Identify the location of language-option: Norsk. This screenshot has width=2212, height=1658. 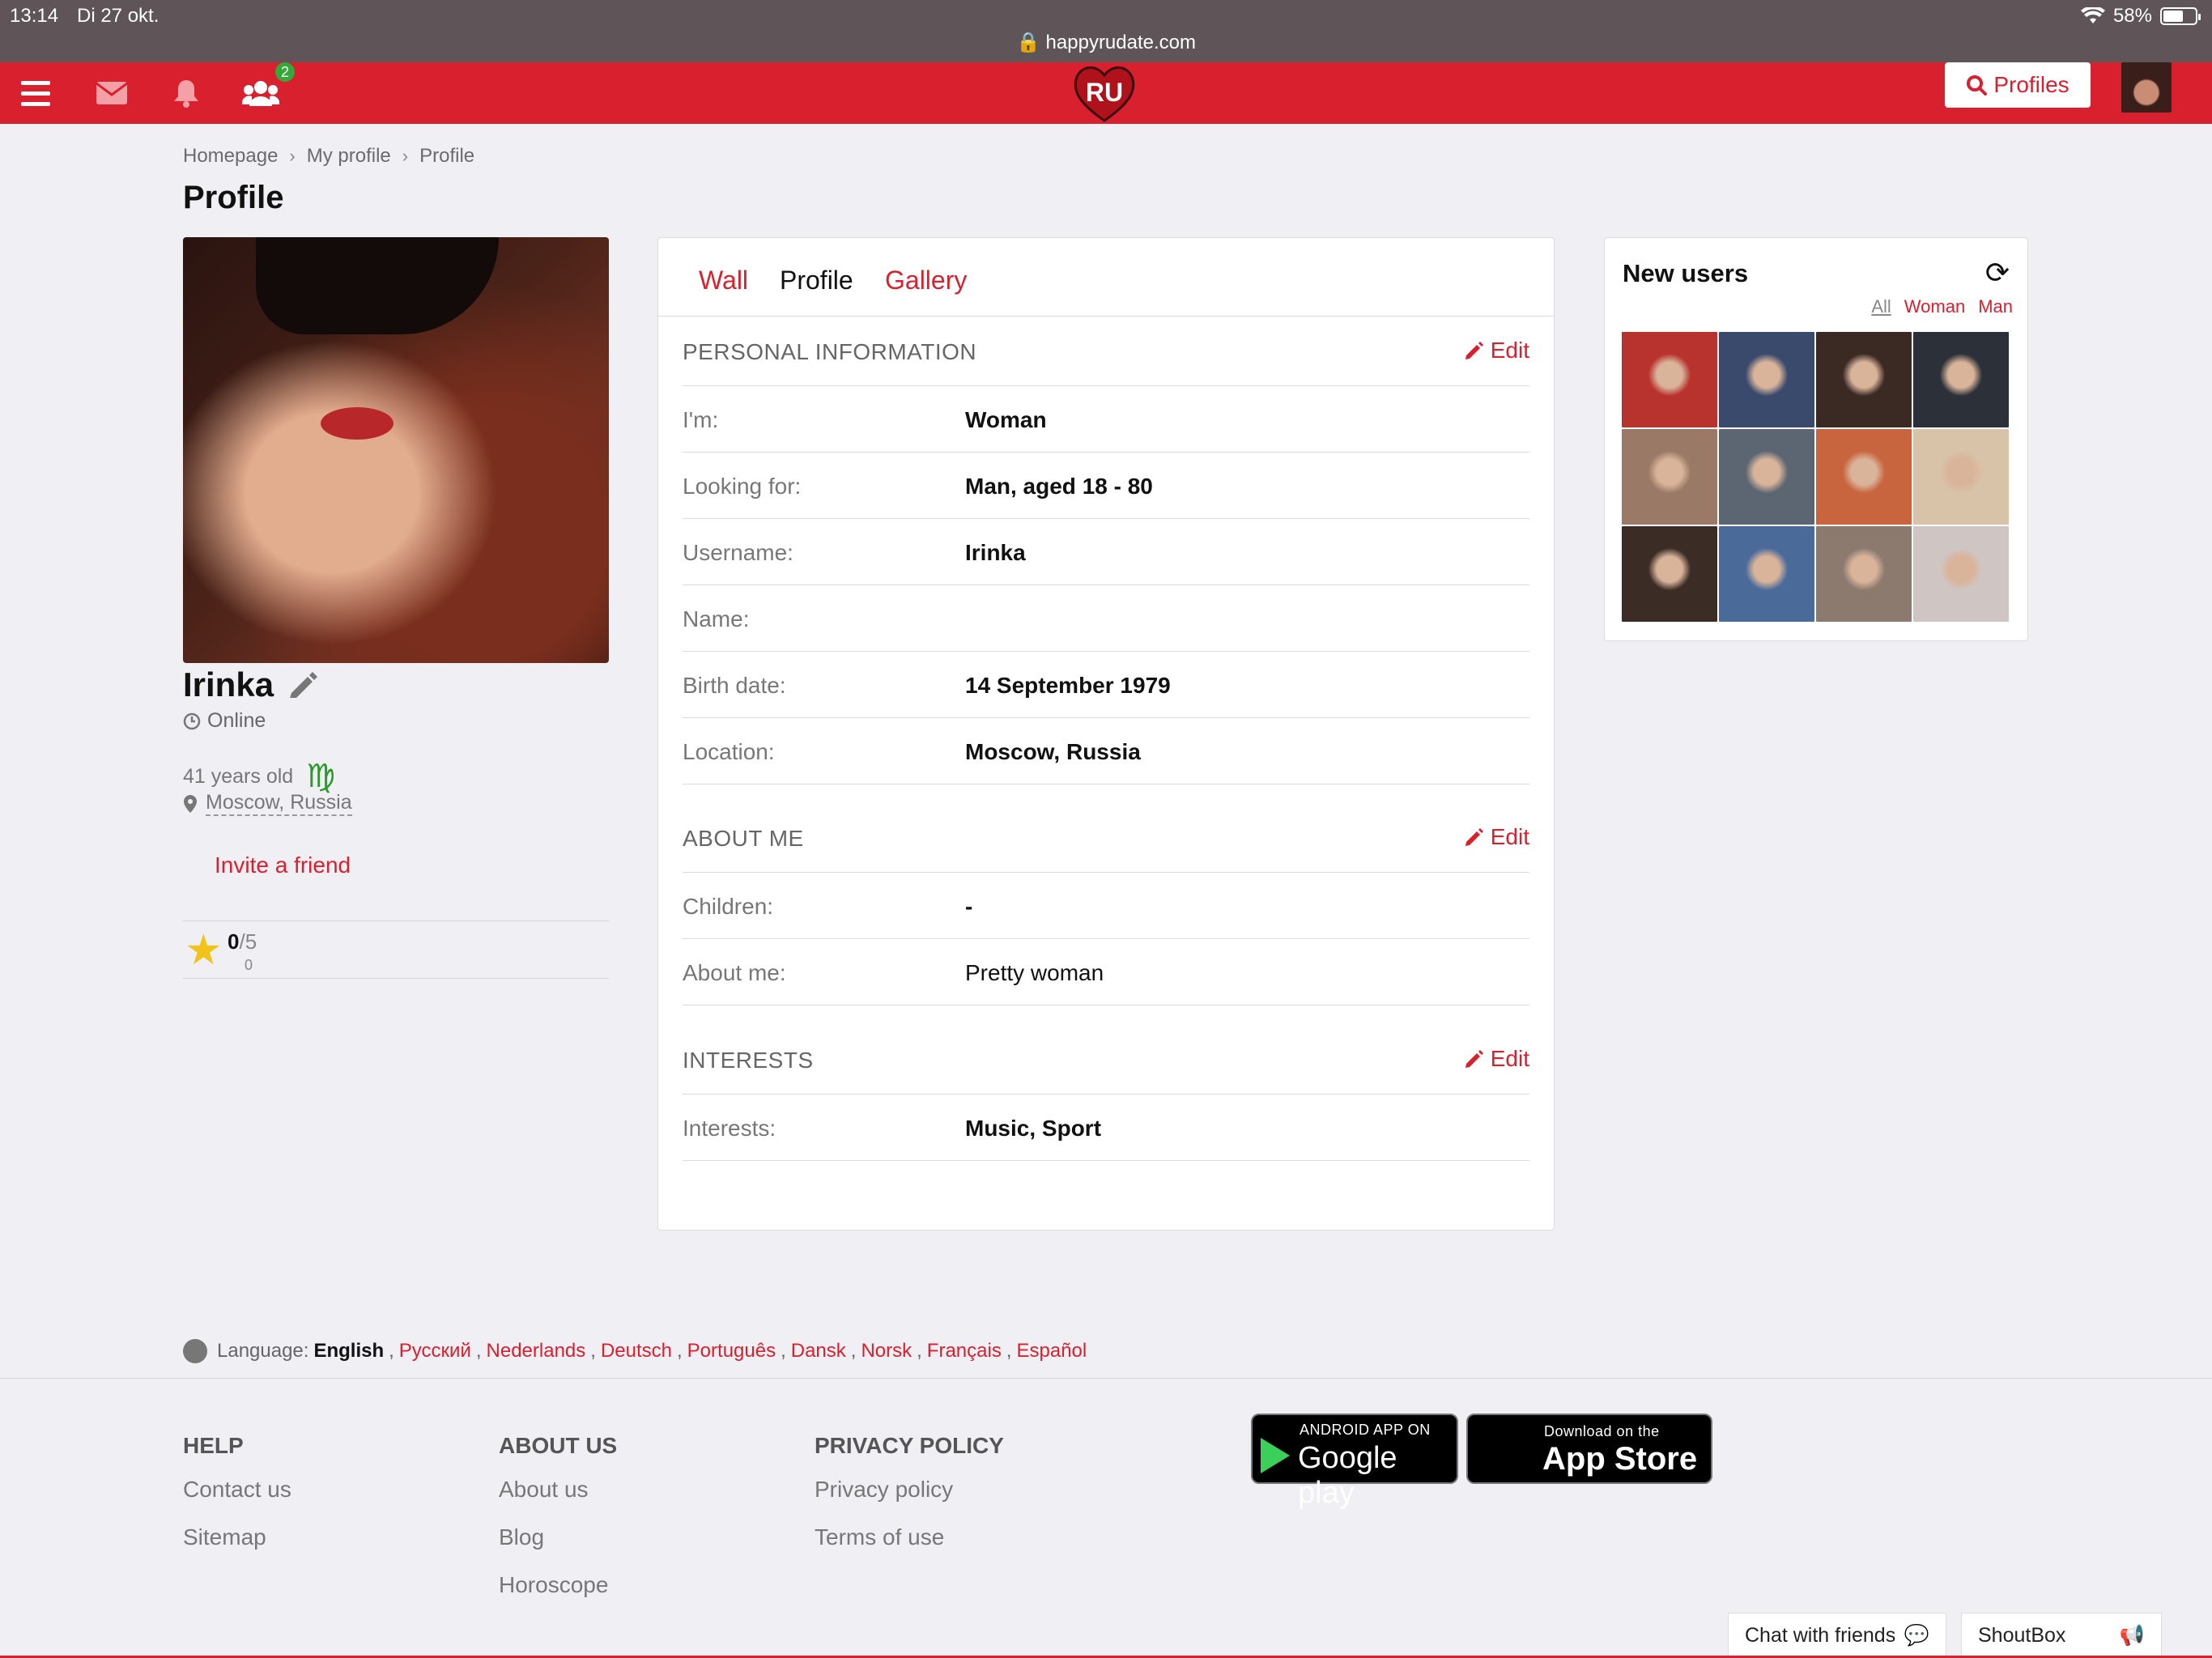
(886, 1351).